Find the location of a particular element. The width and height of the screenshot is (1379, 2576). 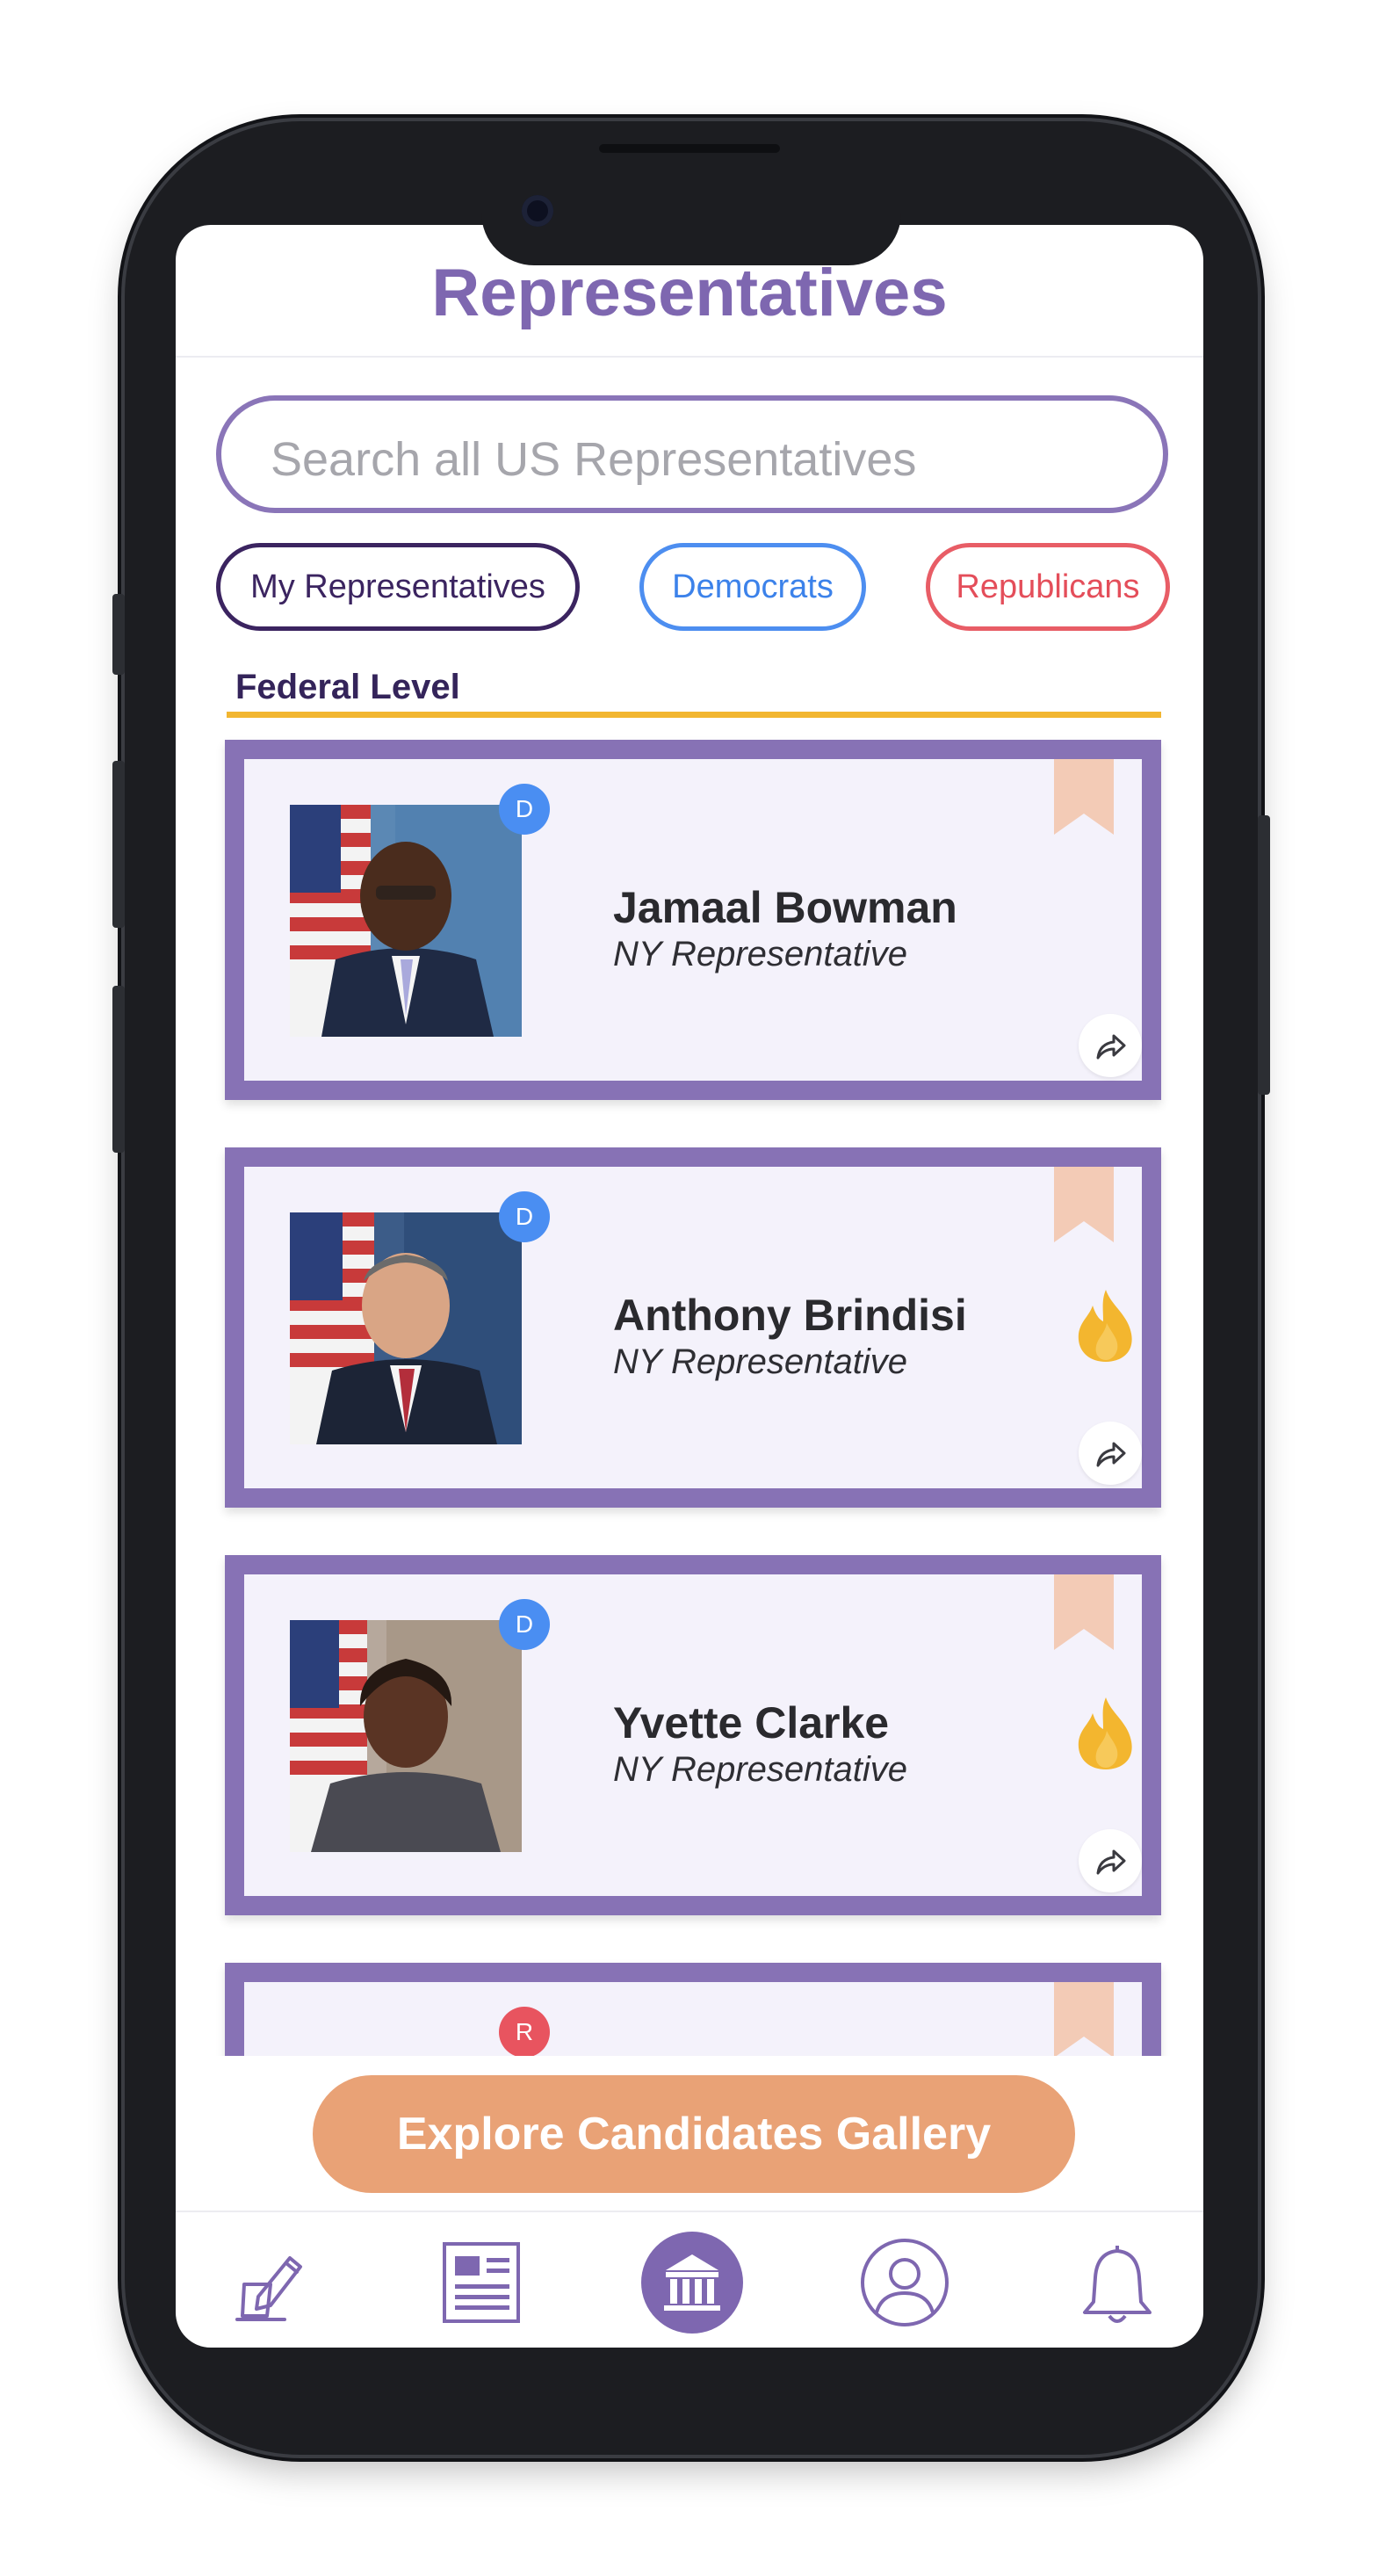

capitol-building-icon is located at coordinates (692, 2283).